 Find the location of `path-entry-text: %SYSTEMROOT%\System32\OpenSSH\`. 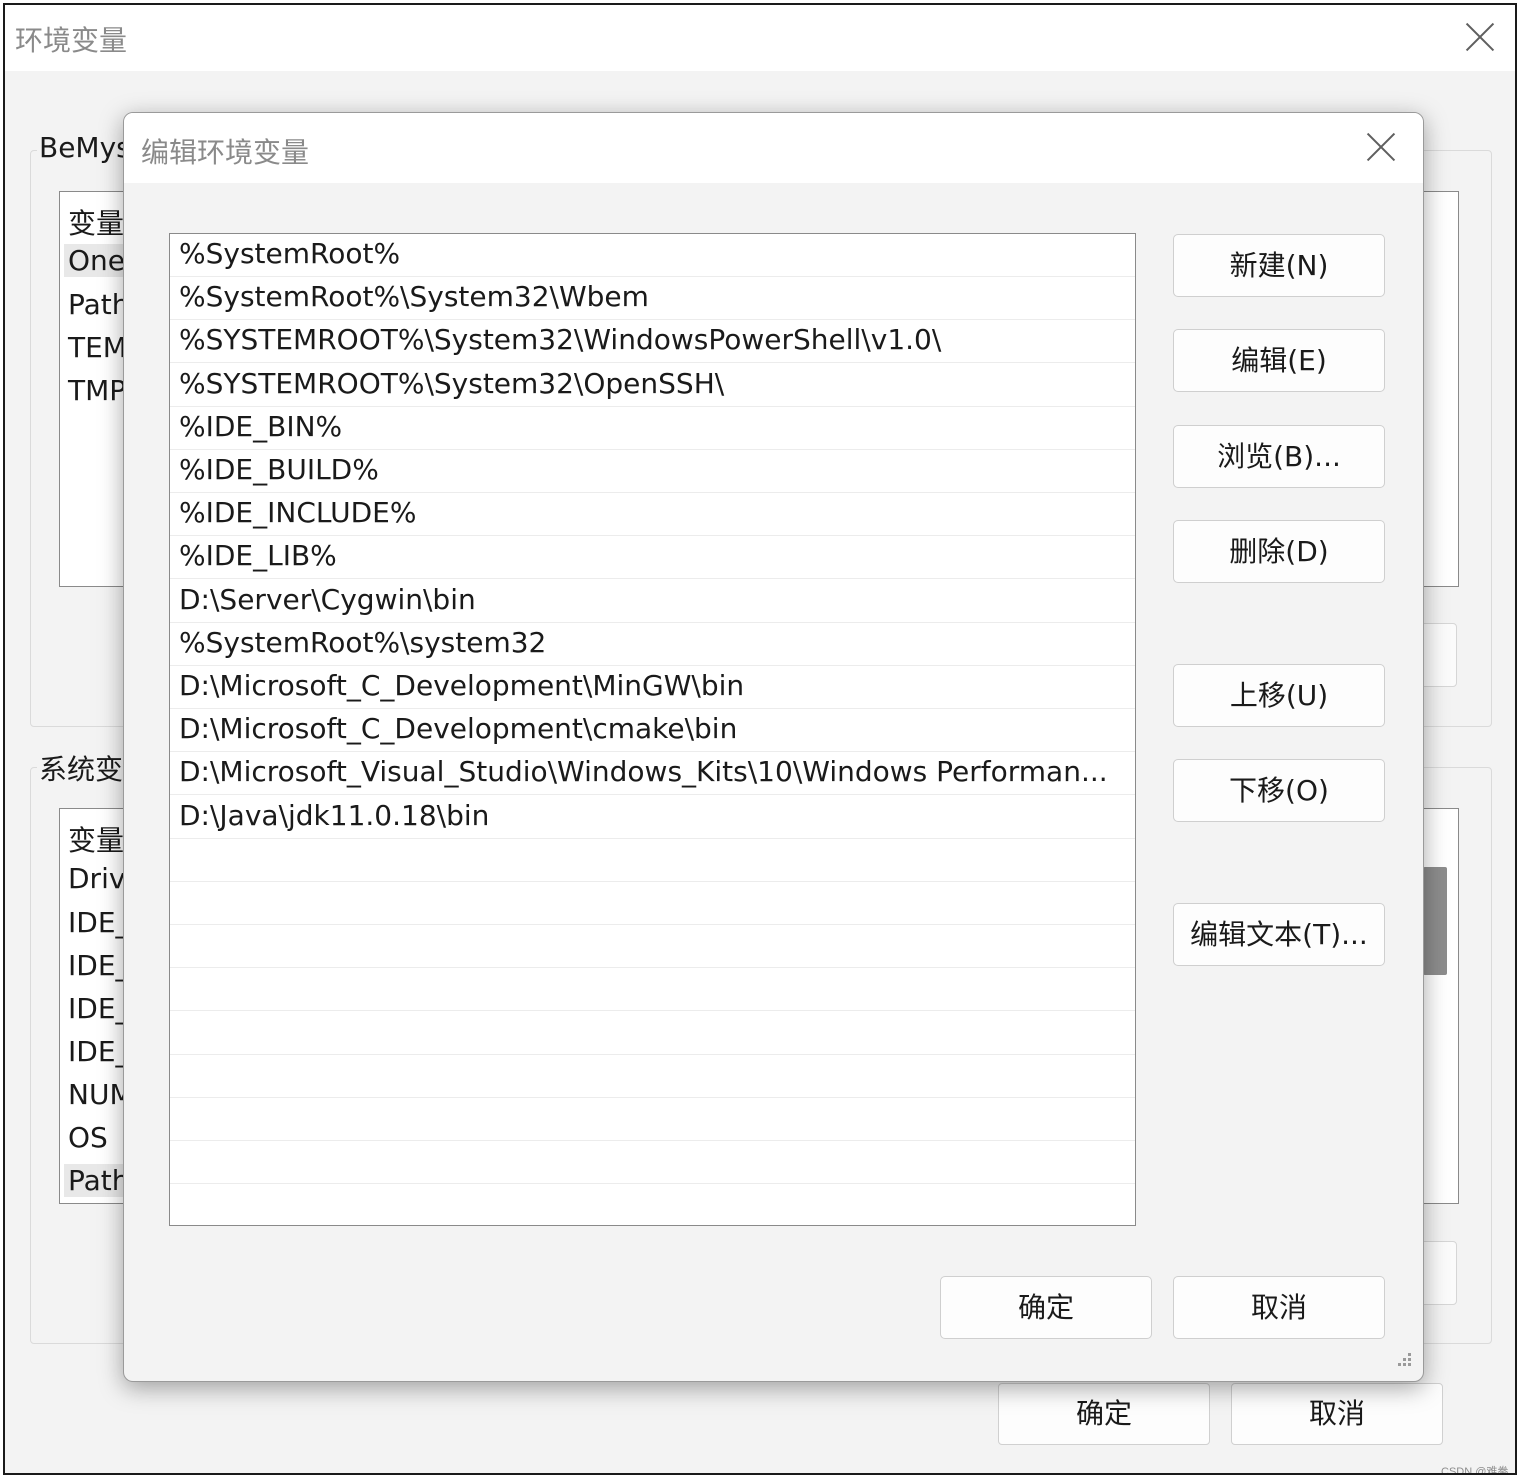

path-entry-text: %SYSTEMROOT%\System32\OpenSSH\ is located at coordinates (452, 383).